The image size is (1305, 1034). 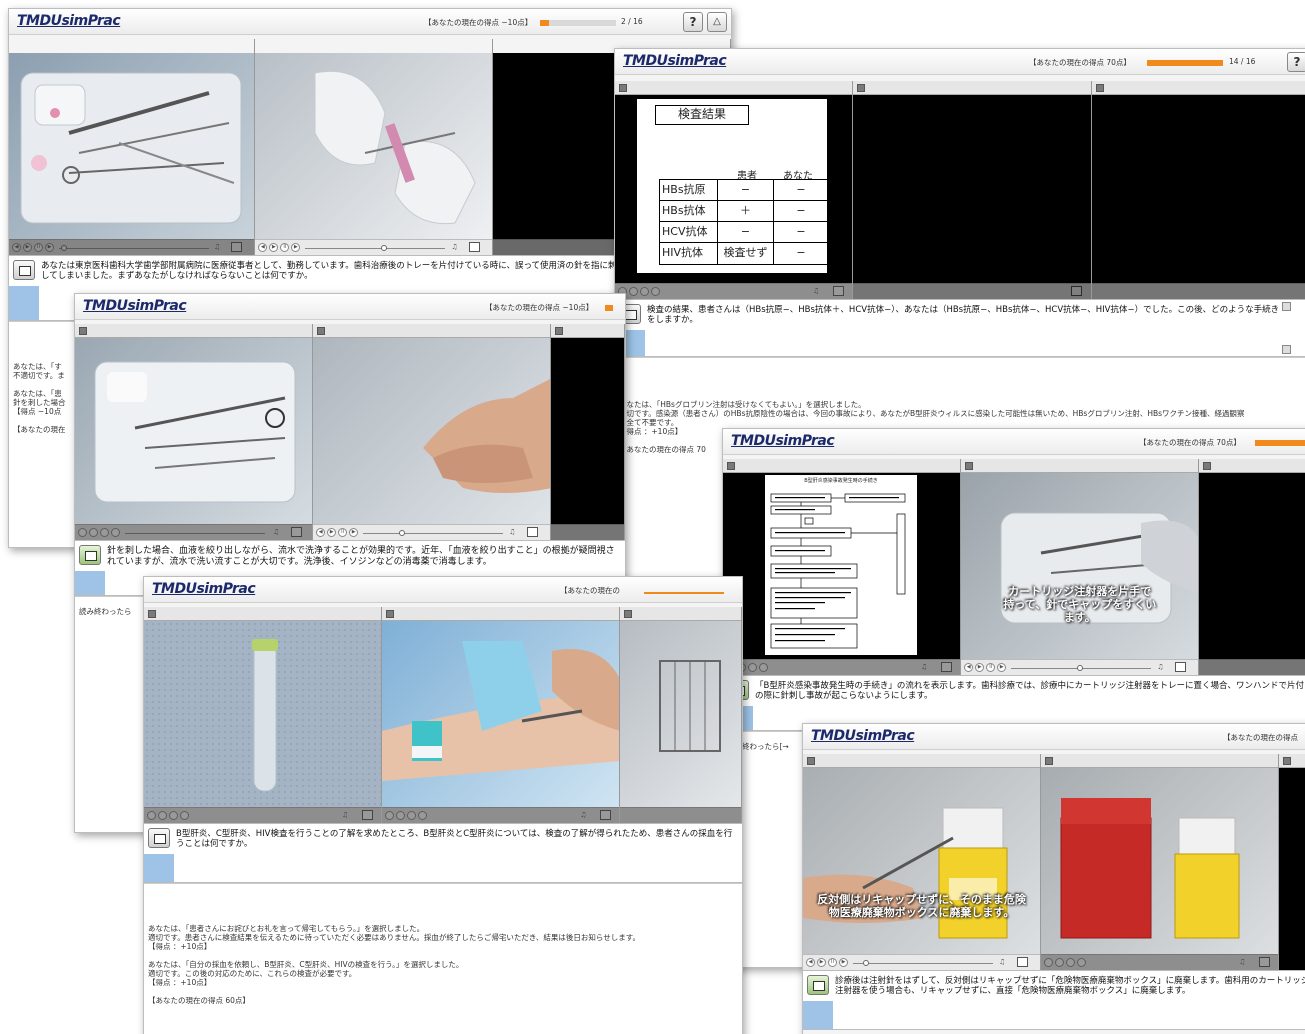 What do you see at coordinates (702, 115) in the screenshot?
I see `test-results-title: 検査結果` at bounding box center [702, 115].